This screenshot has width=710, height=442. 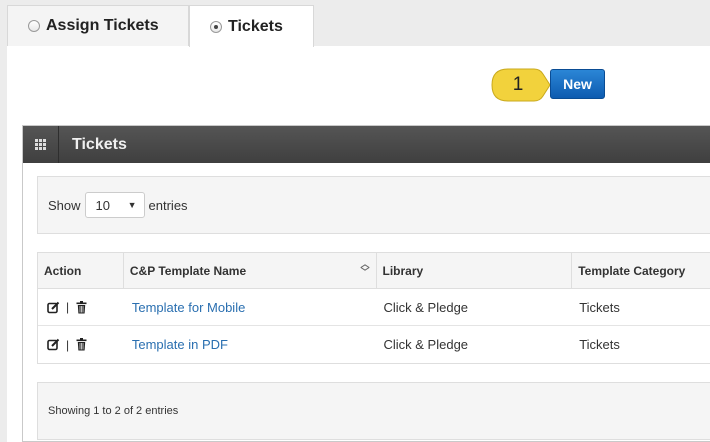 What do you see at coordinates (364, 268) in the screenshot?
I see `sort-icon: ︿ ﹀` at bounding box center [364, 268].